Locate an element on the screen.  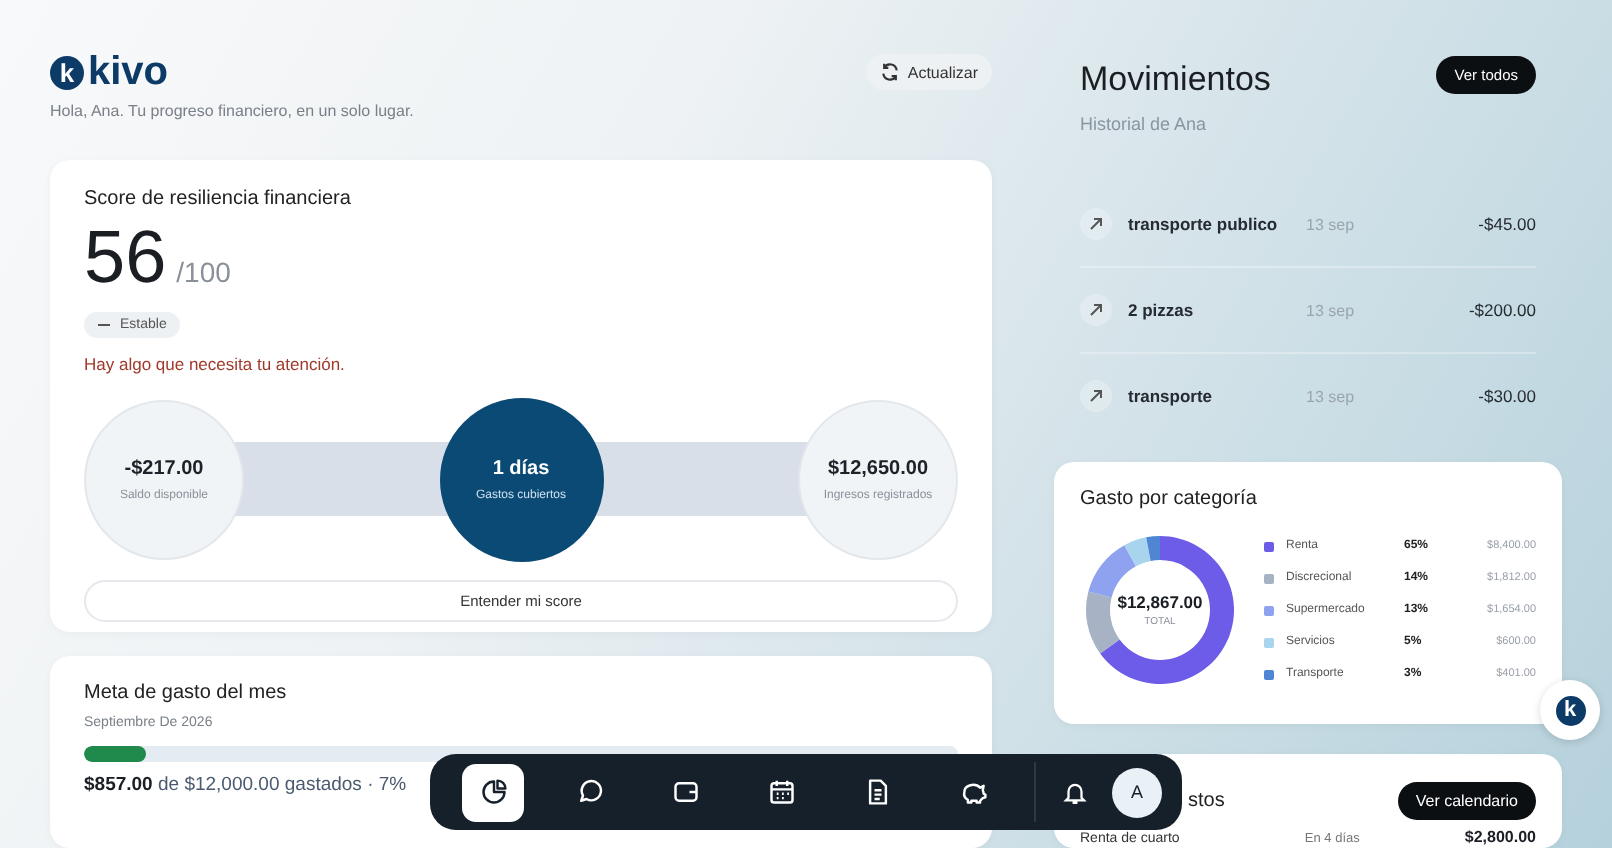
movement-name: transporte is located at coordinates (1171, 396).